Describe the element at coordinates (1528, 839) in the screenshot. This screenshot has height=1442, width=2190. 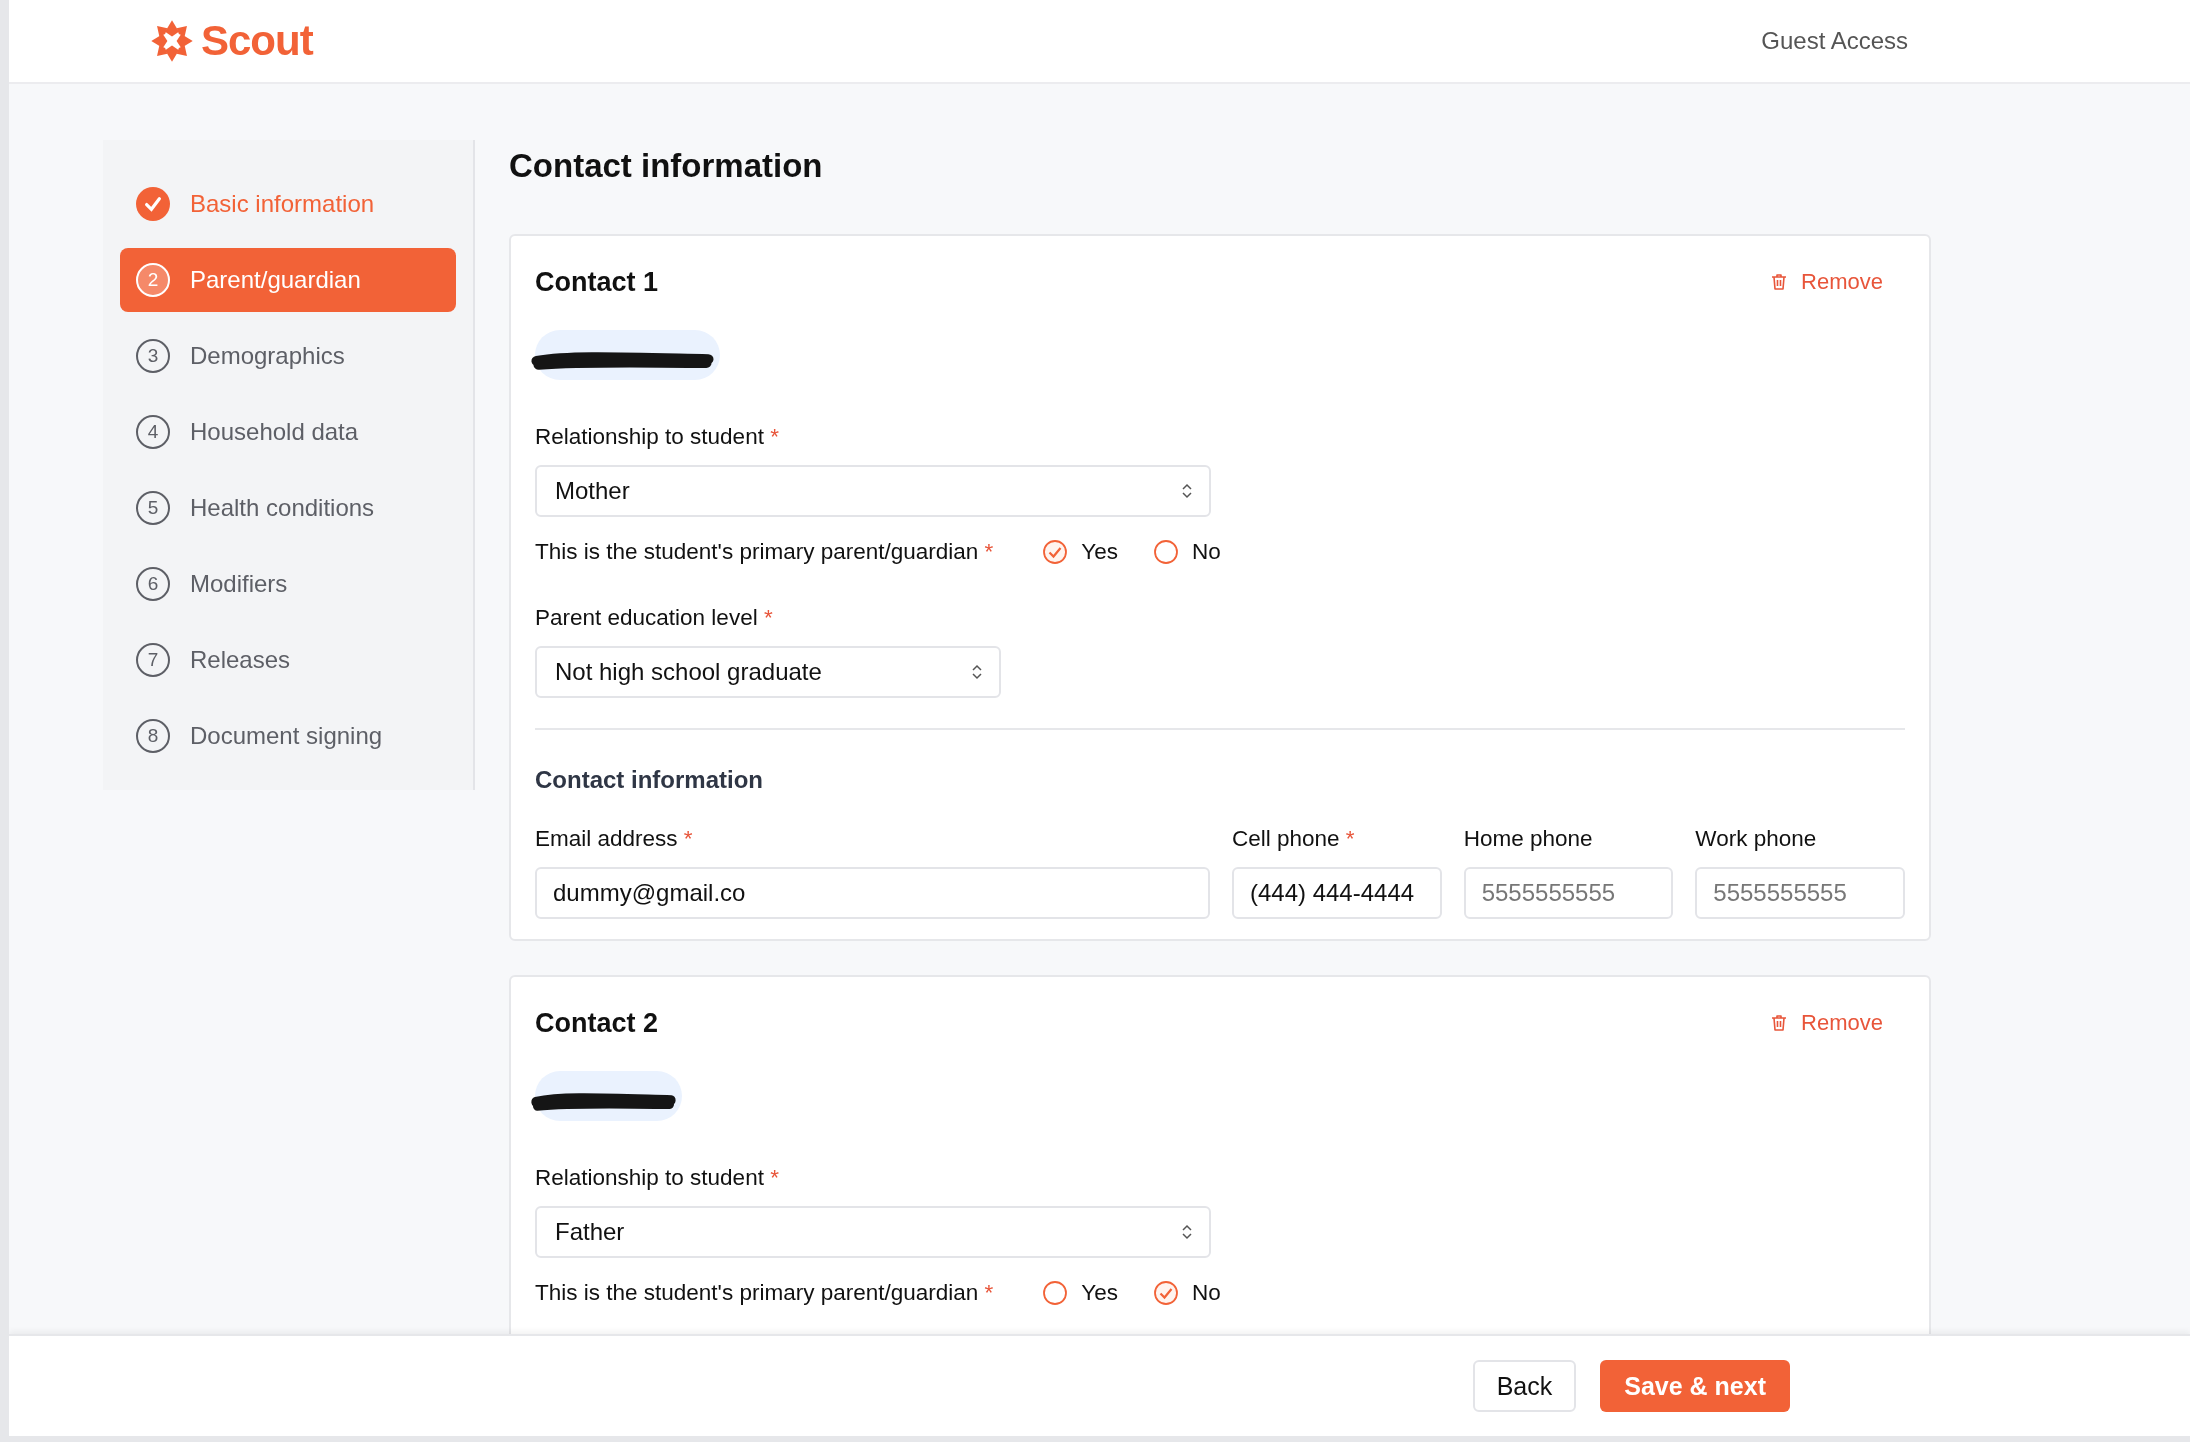
I see `field-label: Home phone` at that location.